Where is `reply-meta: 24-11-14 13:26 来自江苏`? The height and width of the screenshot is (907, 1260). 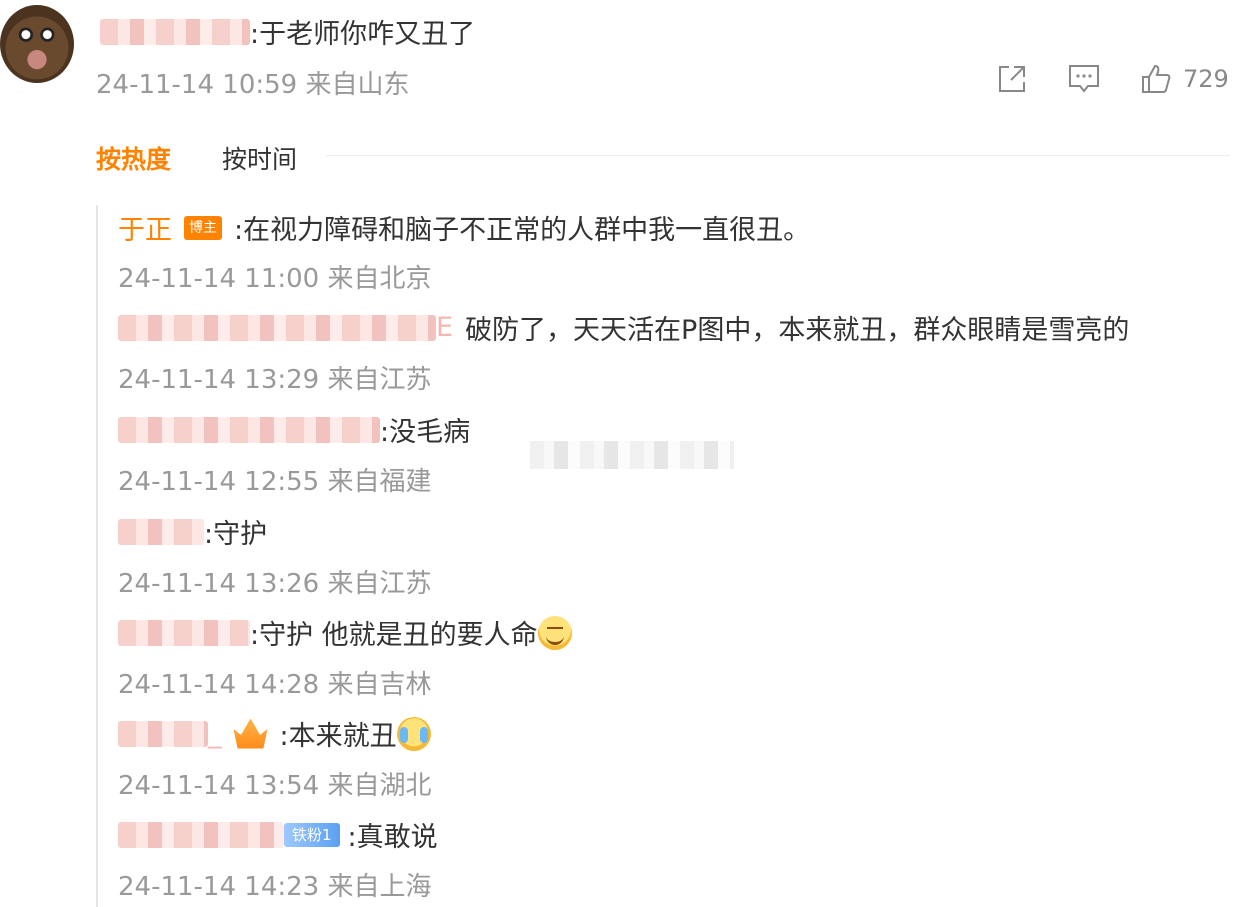 reply-meta: 24-11-14 13:26 来自江苏 is located at coordinates (275, 584).